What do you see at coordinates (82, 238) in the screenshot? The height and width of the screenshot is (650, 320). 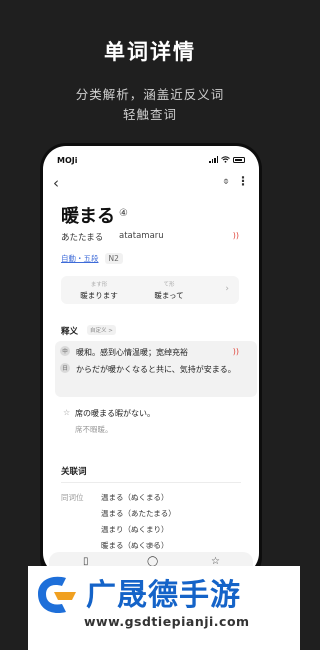 I see `word-reading: あたたまる` at bounding box center [82, 238].